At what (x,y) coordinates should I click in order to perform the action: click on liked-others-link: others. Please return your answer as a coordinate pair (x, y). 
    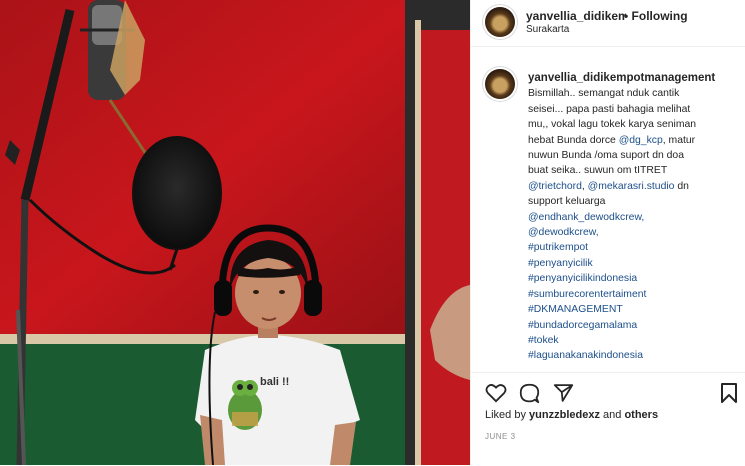
    Looking at the image, I should click on (641, 415).